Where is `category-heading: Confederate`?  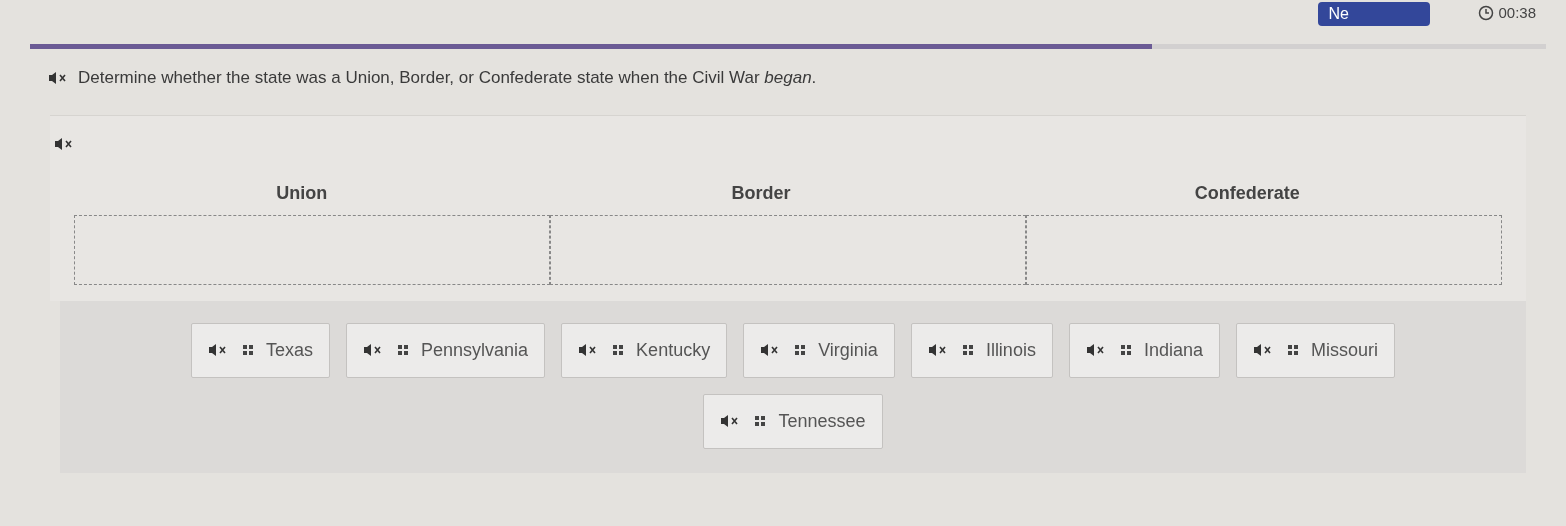 category-heading: Confederate is located at coordinates (1247, 192).